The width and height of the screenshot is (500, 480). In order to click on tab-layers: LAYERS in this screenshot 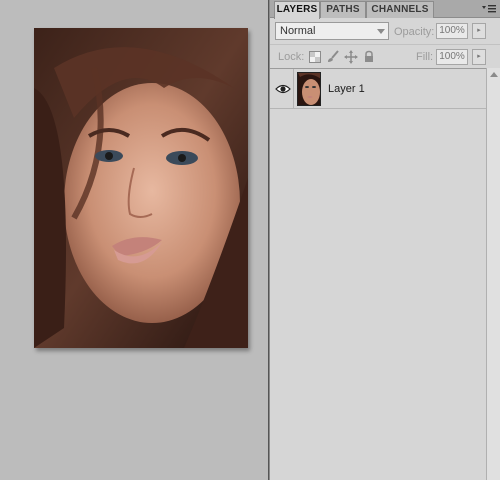, I will do `click(297, 10)`.